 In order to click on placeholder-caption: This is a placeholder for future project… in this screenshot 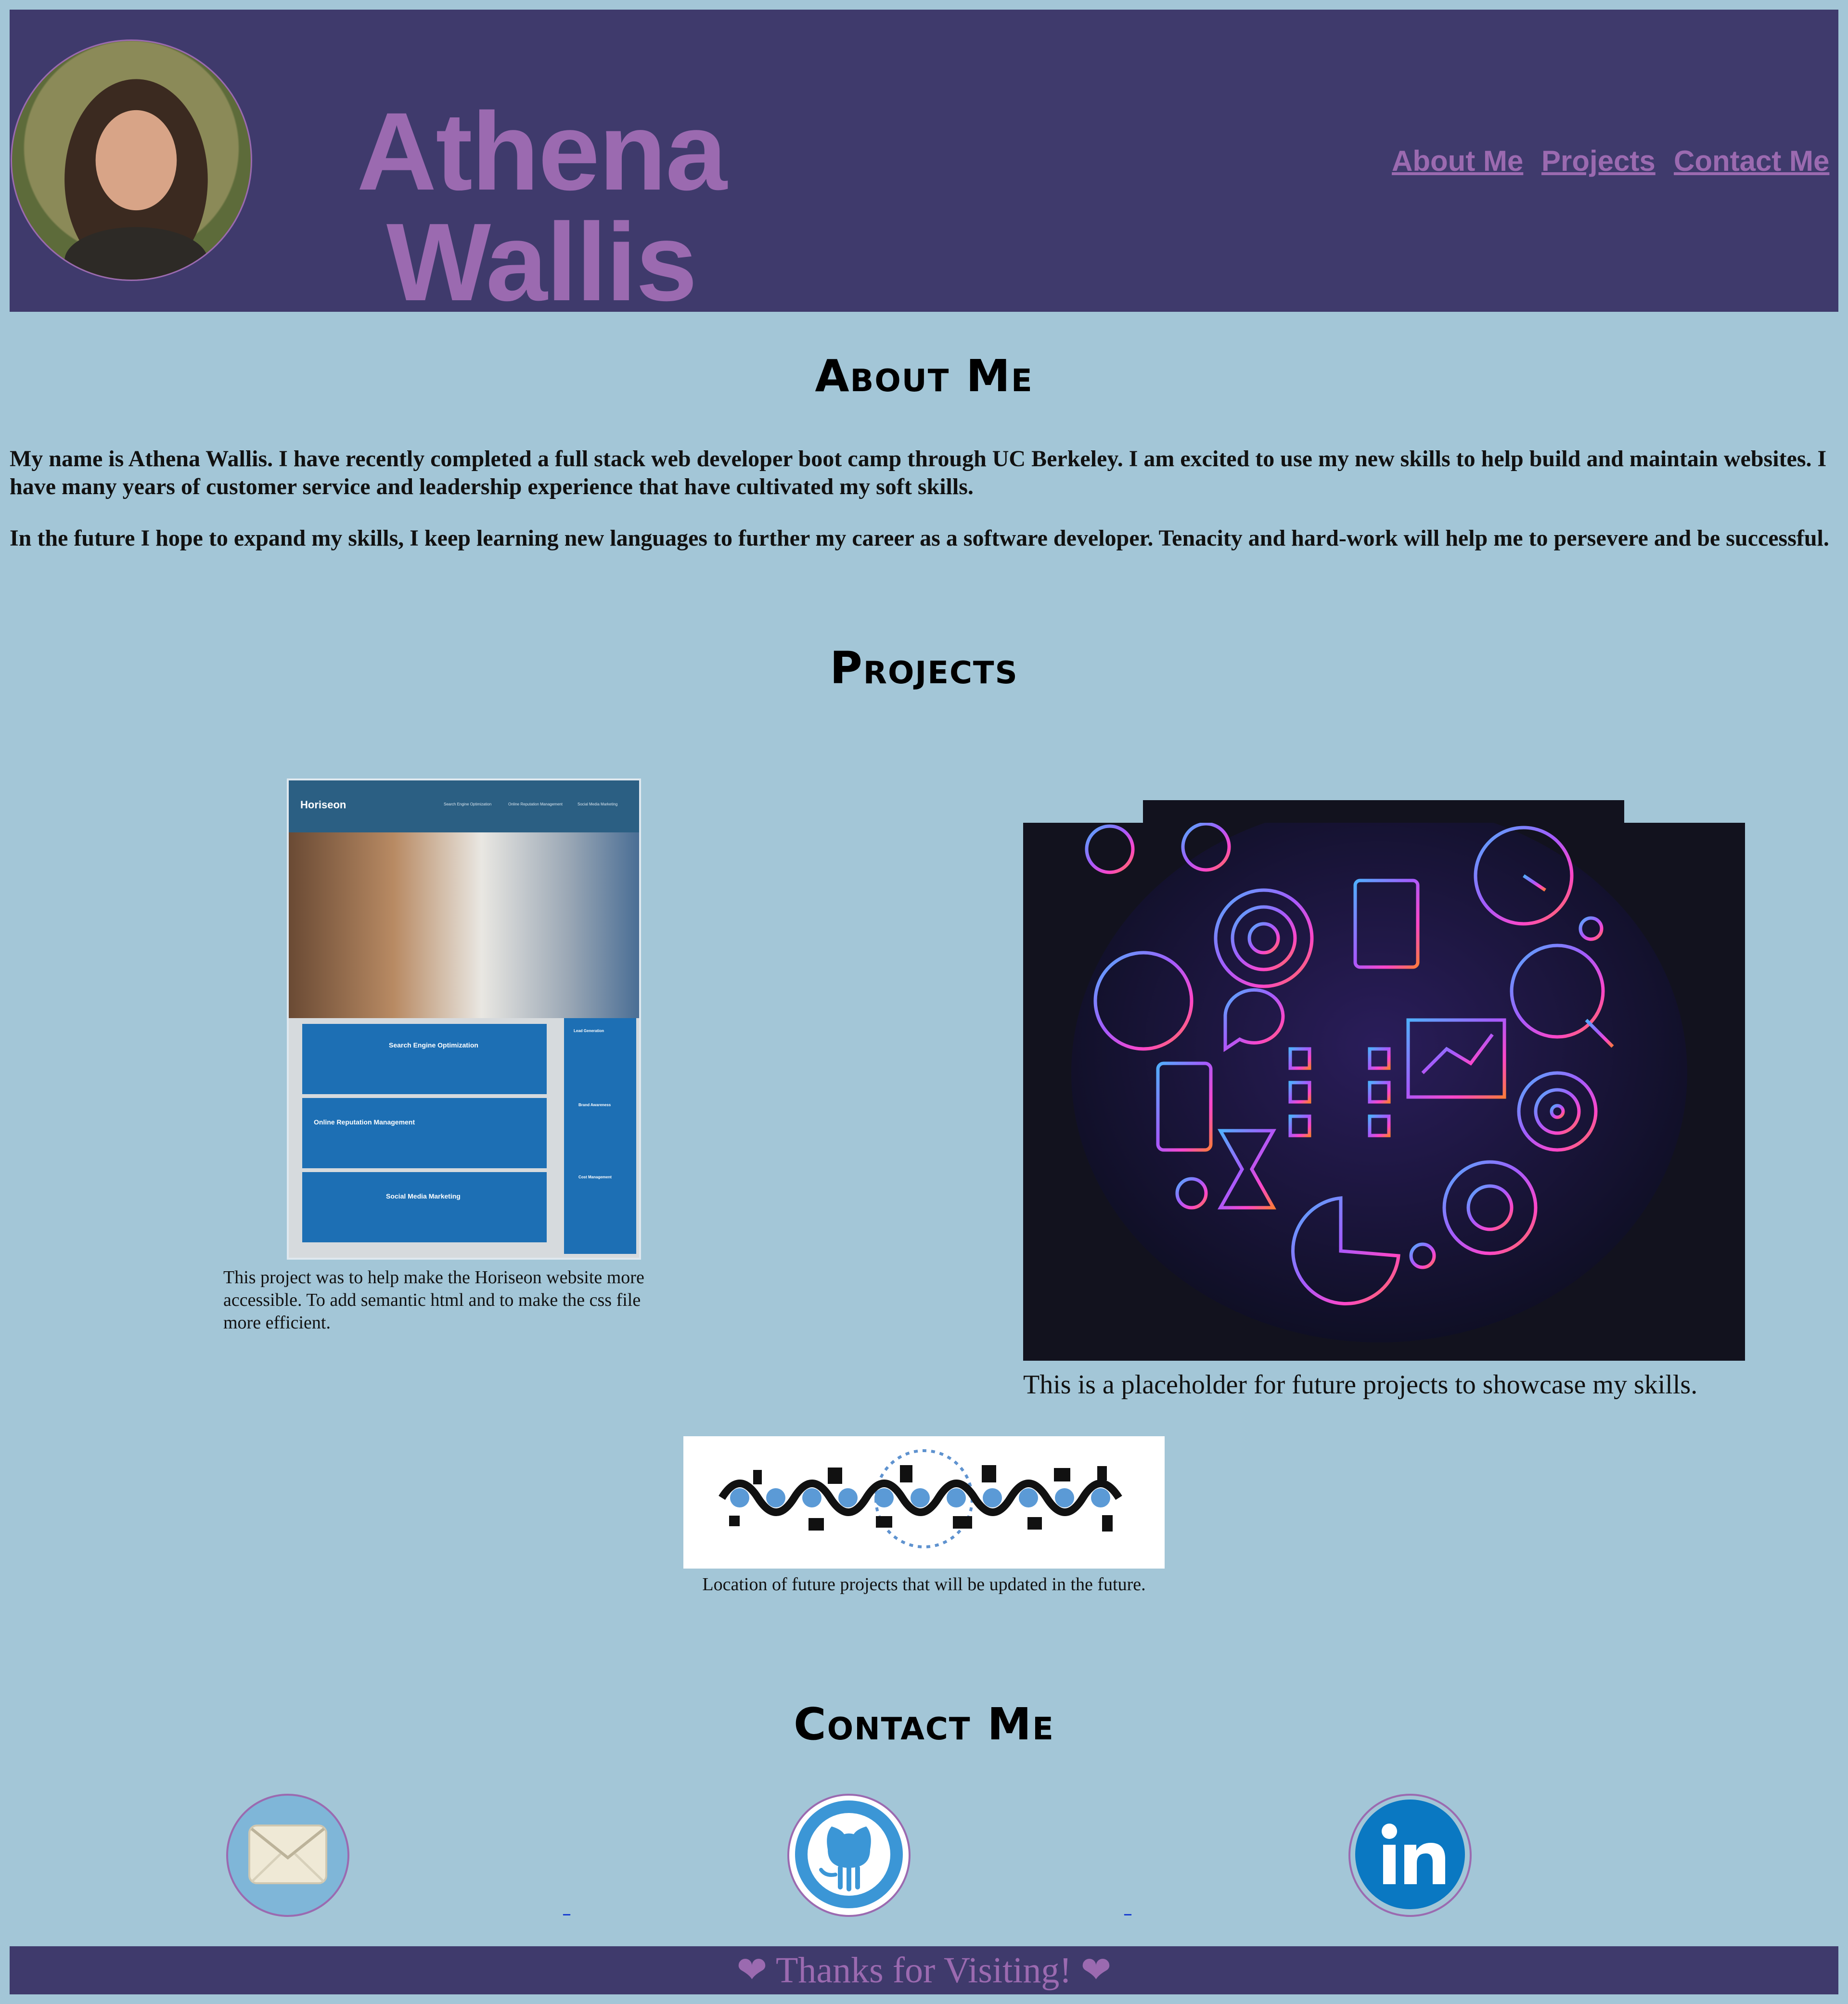, I will do `click(1360, 1385)`.